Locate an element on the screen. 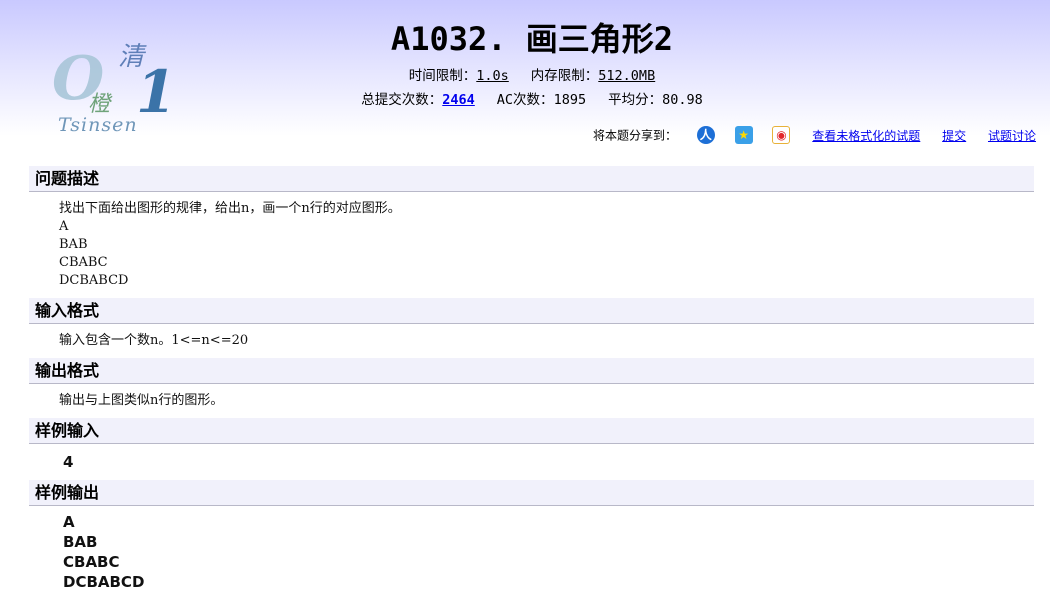 This screenshot has width=1050, height=599. sample-output-line: A is located at coordinates (69, 522).